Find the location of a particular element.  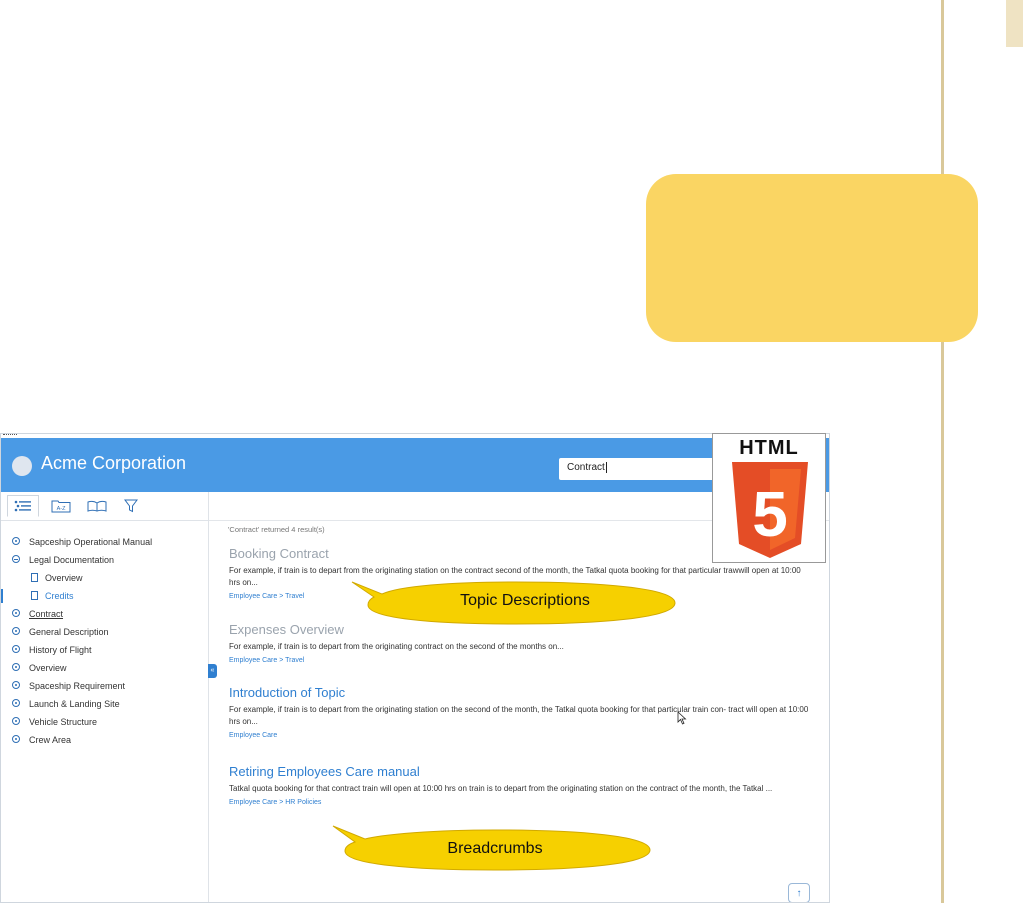

index-az-label: A-Z is located at coordinates (62, 509).